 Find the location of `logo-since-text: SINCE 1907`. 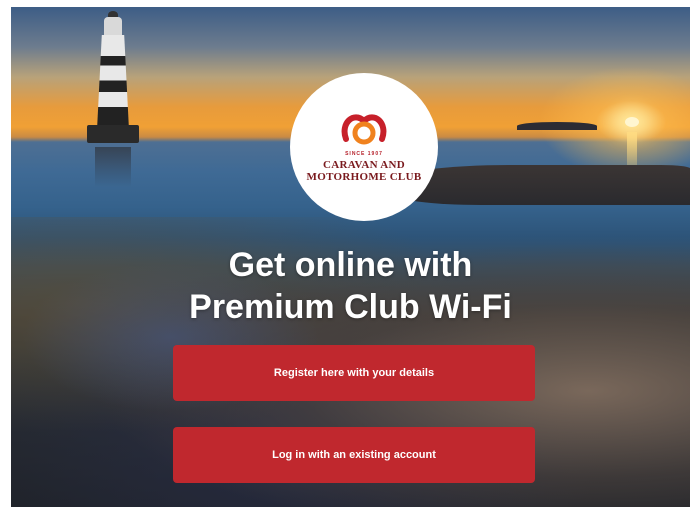

logo-since-text: SINCE 1907 is located at coordinates (364, 154).